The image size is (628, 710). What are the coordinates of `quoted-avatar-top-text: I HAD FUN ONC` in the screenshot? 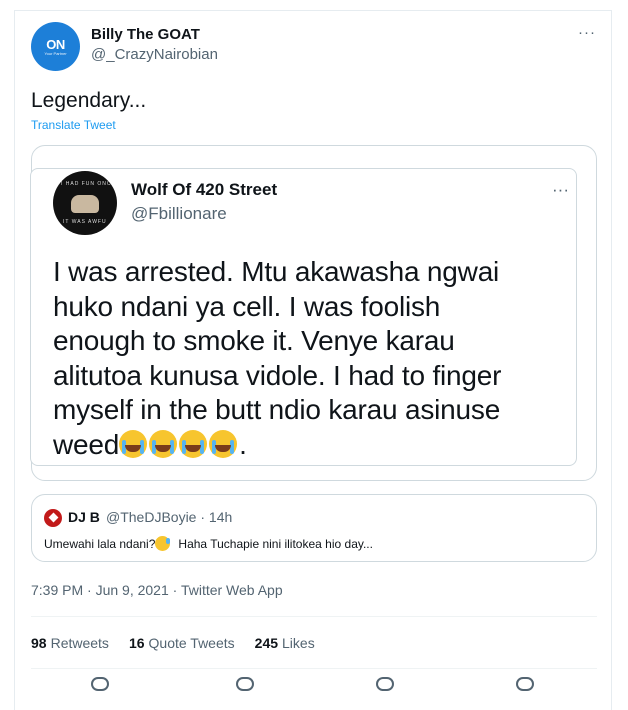 It's located at (86, 184).